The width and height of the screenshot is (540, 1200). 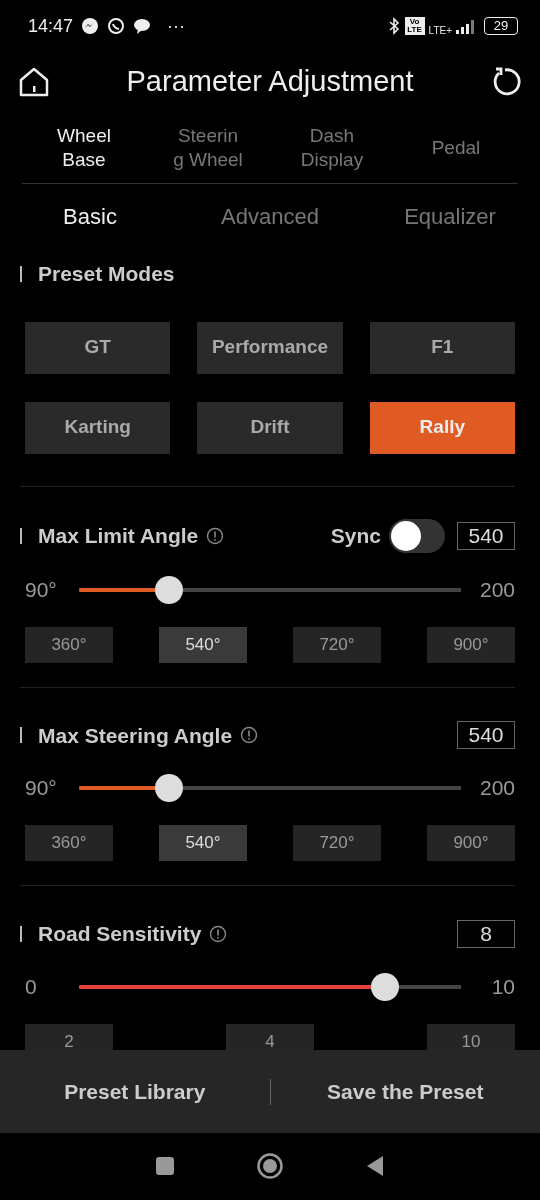 What do you see at coordinates (270, 427) in the screenshot?
I see `preset-mode-button: Drift` at bounding box center [270, 427].